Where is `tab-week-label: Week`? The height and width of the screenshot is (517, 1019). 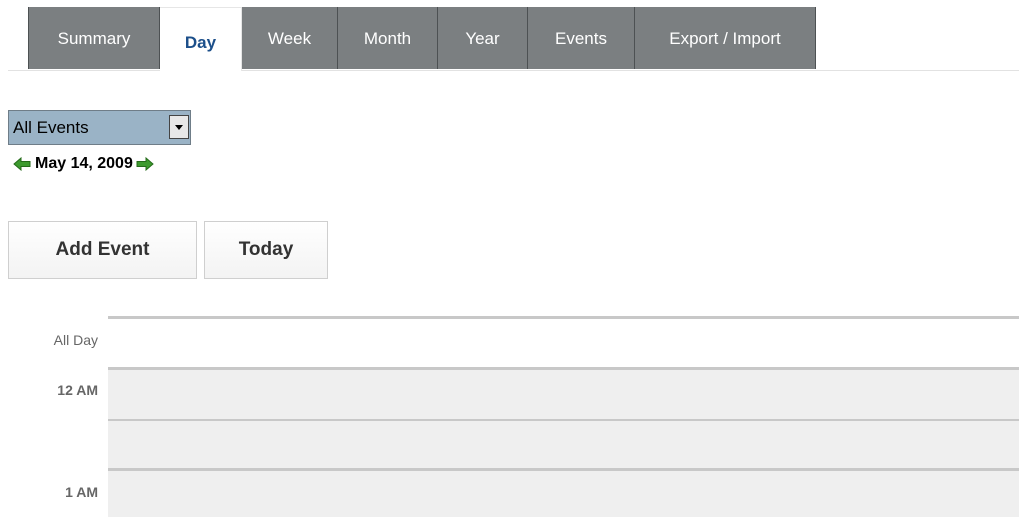 tab-week-label: Week is located at coordinates (289, 38).